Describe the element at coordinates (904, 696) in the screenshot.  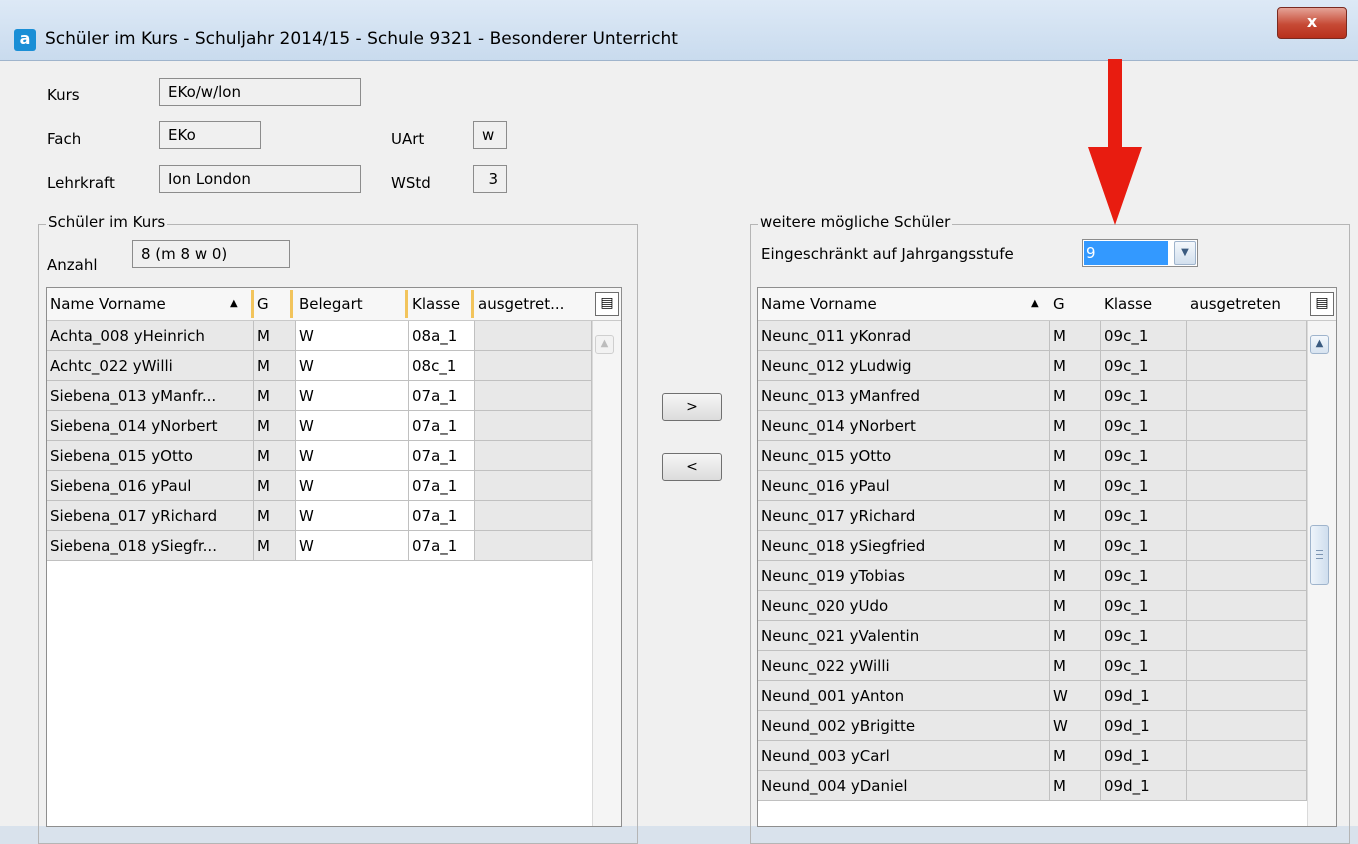
I see `cell-name: Neund_001 yAnton` at that location.